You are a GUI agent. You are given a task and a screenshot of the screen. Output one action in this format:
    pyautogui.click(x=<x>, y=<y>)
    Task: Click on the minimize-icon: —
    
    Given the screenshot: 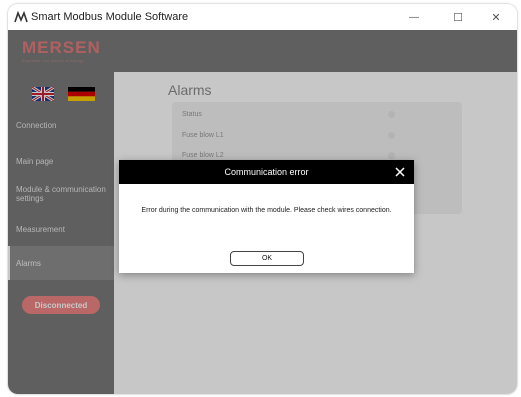 What is the action you would take?
    pyautogui.click(x=414, y=17)
    